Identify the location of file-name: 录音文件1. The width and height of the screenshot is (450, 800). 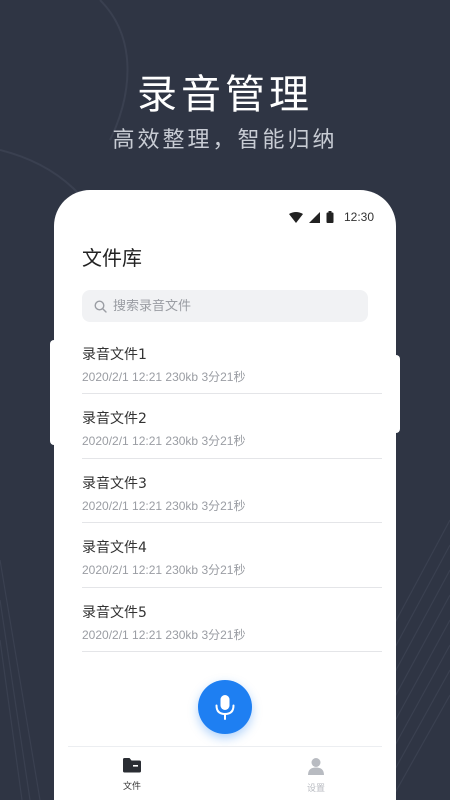
(114, 355).